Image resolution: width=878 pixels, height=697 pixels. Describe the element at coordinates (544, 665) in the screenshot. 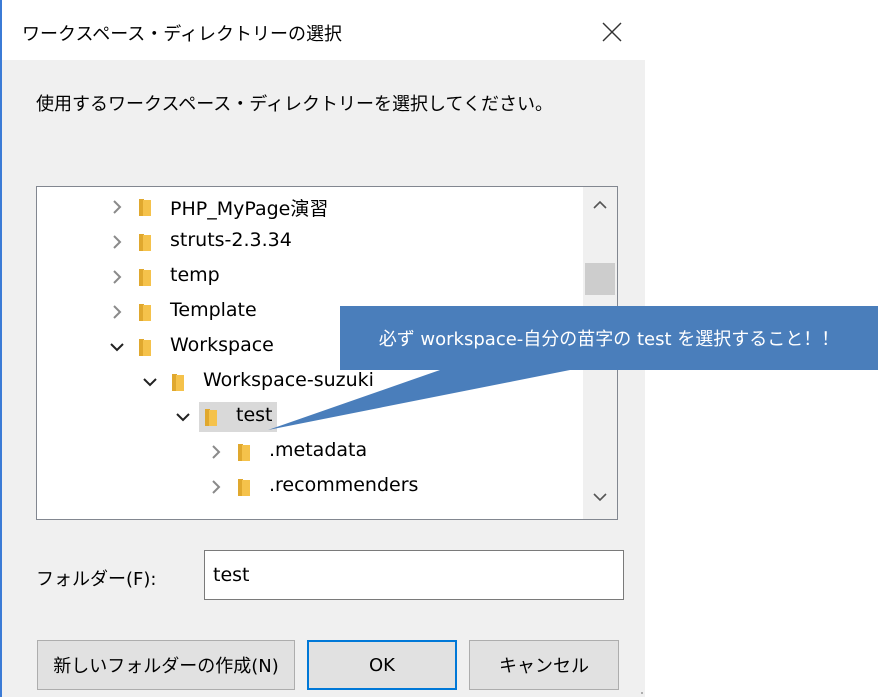

I see `cancel-button: キャンセル` at that location.